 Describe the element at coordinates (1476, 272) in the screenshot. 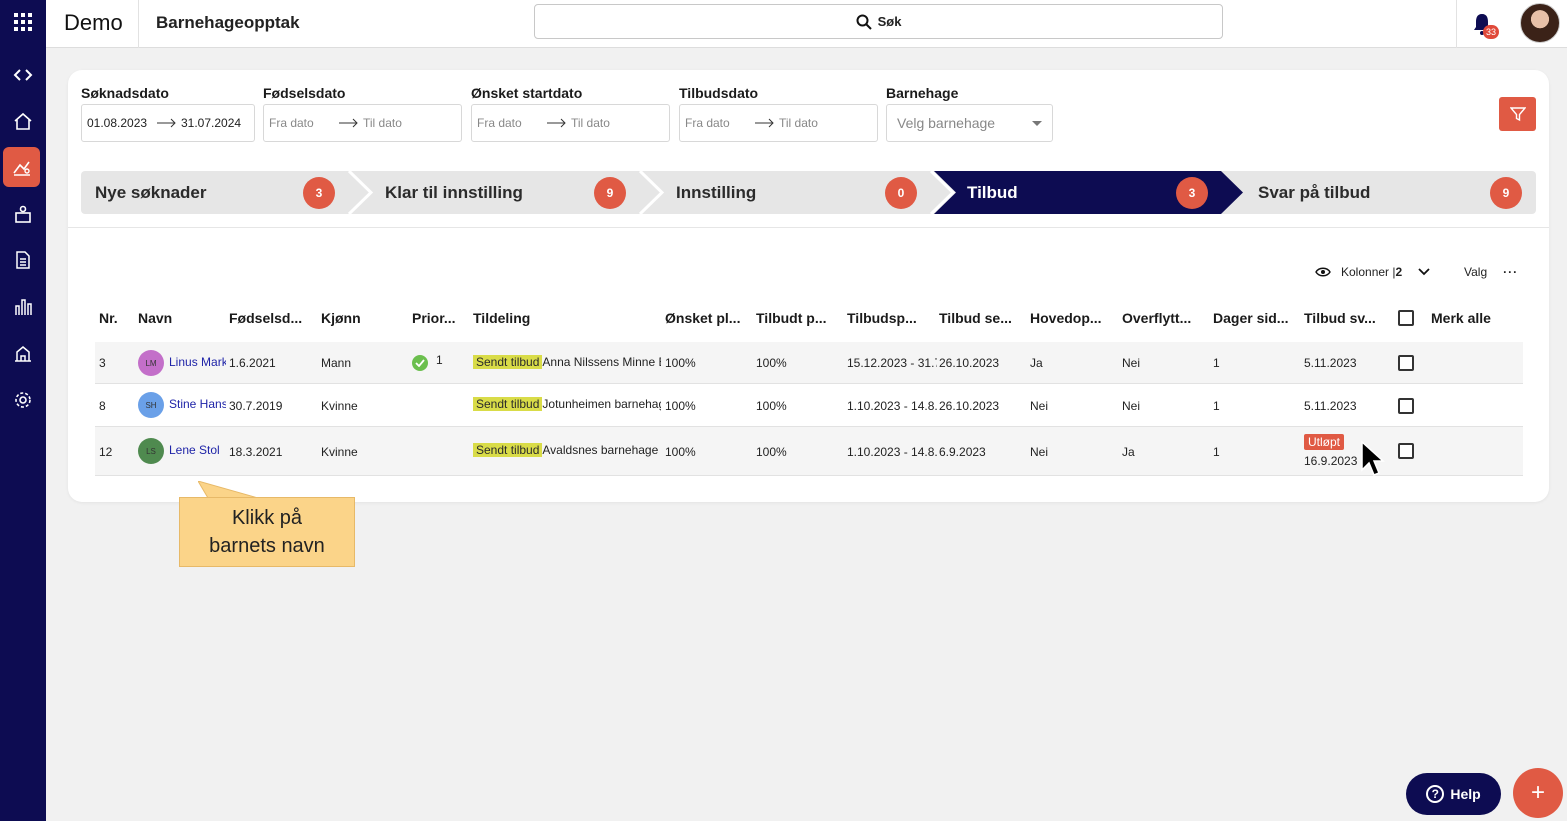

I see `options-label: Valg` at that location.